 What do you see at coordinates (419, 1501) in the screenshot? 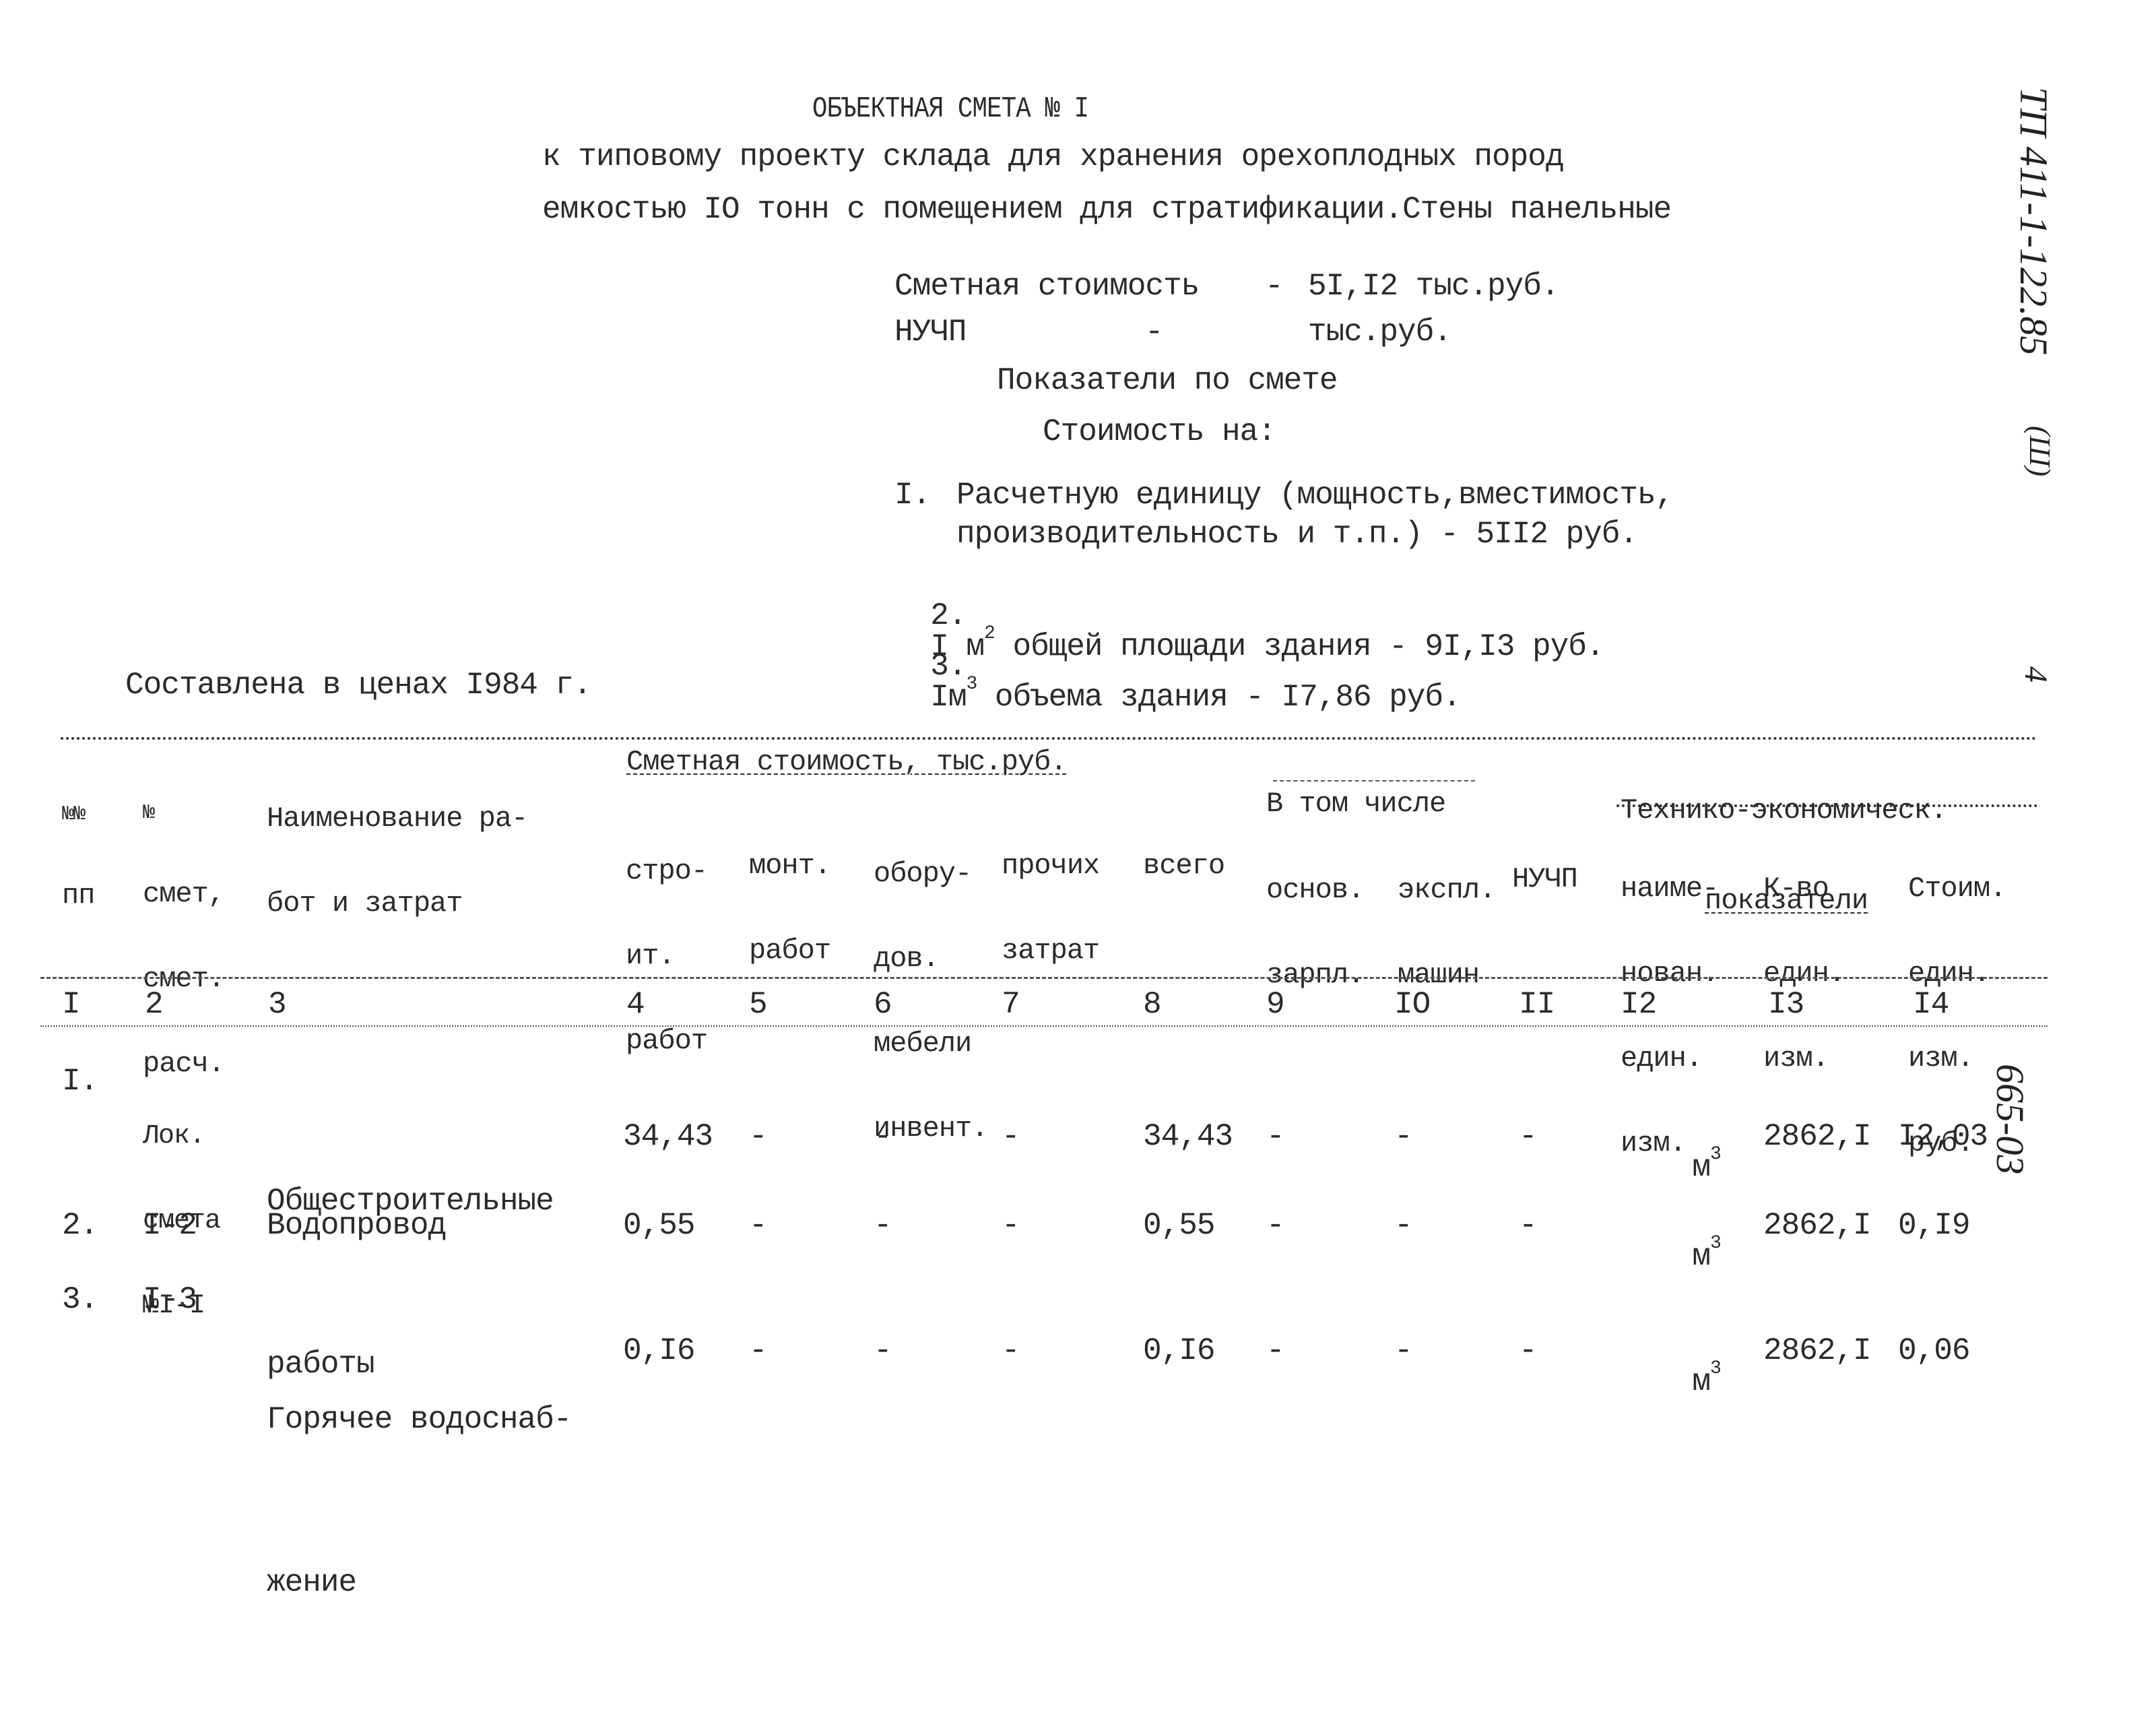
I see `row-work-name: Горячее водоснаб- жение` at bounding box center [419, 1501].